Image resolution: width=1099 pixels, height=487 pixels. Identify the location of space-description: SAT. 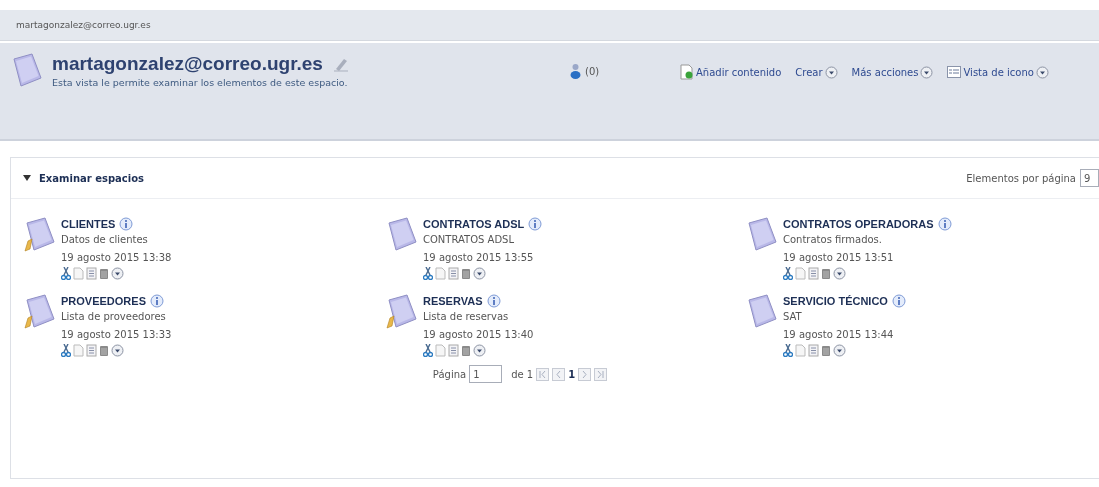
(793, 317).